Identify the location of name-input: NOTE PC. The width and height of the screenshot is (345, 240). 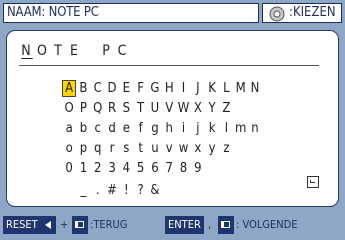
(75, 53).